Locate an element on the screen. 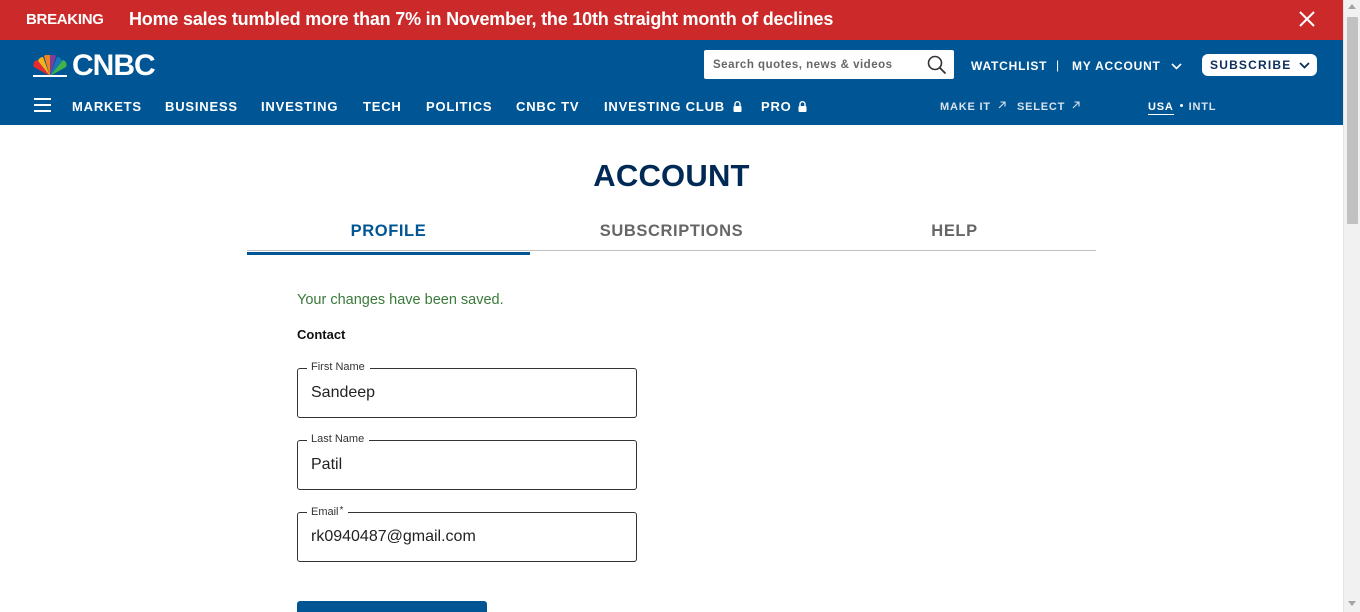  nav-business: BUSINESS is located at coordinates (201, 106).